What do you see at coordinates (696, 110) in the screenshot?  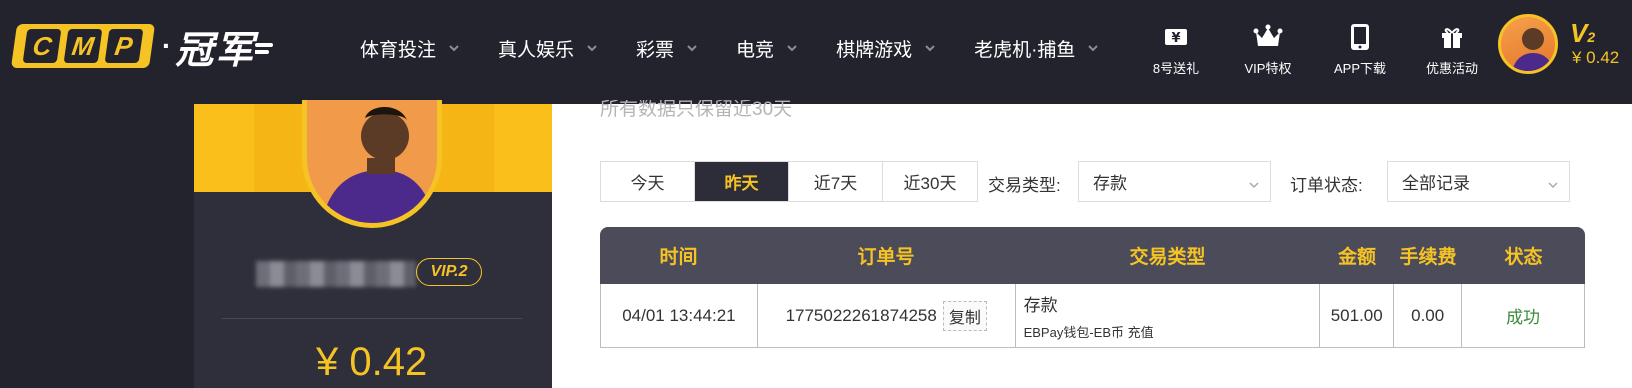 I see `data-retention-note: 所有数据只保留近30天` at bounding box center [696, 110].